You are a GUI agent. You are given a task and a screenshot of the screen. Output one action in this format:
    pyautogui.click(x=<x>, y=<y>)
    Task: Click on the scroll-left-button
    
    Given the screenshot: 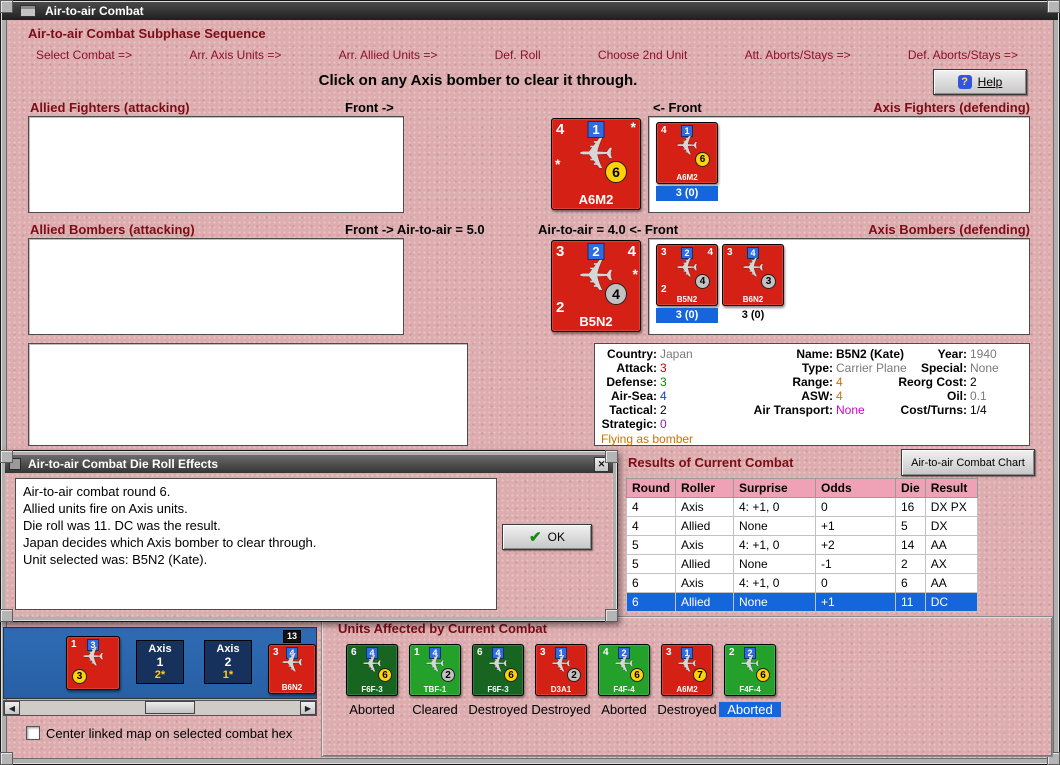 What is the action you would take?
    pyautogui.click(x=12, y=708)
    